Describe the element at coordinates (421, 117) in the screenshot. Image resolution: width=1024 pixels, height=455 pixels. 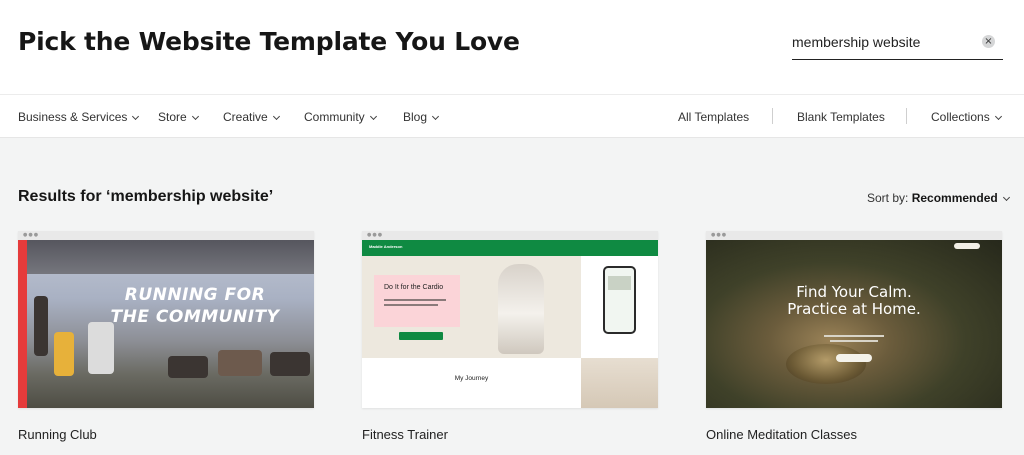
I see `nav-blog: Blog` at that location.